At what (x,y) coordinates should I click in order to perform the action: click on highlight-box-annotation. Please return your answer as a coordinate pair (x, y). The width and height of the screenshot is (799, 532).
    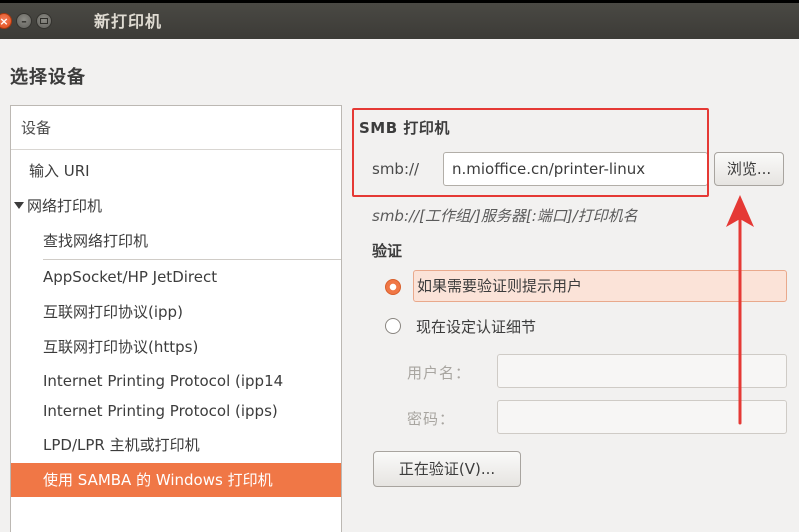
    Looking at the image, I should click on (530, 152).